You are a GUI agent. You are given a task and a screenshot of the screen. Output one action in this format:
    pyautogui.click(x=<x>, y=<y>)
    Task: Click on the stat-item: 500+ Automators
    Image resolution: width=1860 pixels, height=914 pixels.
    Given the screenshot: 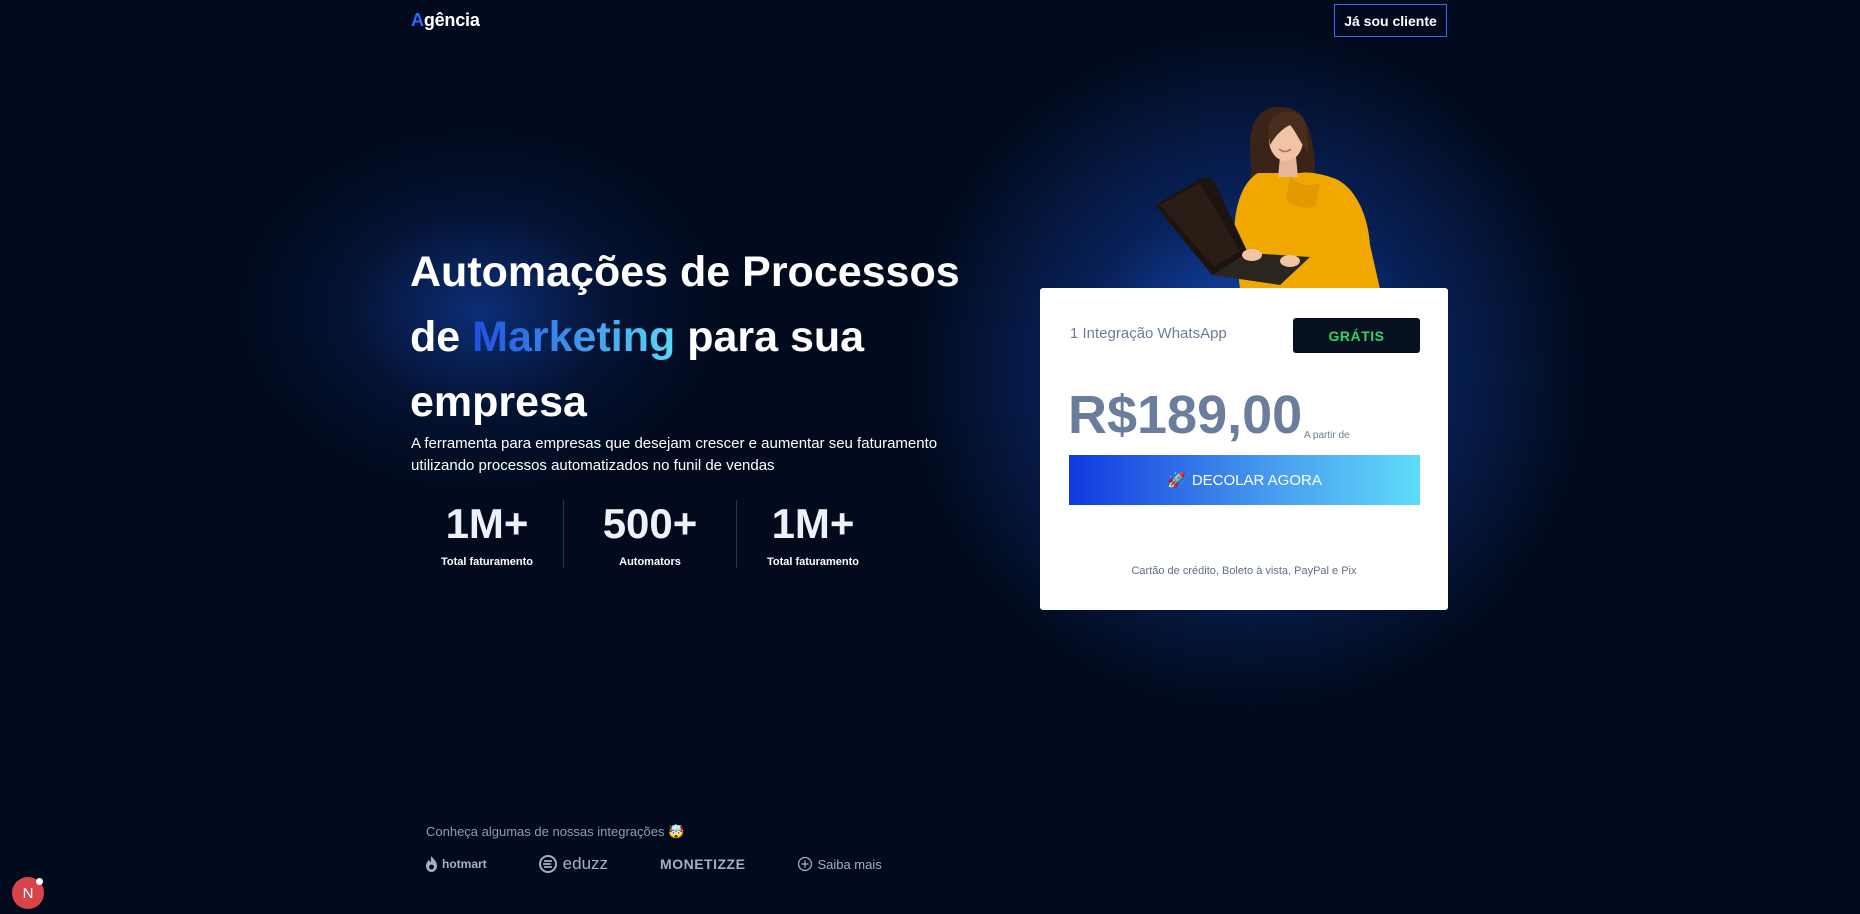 What is the action you would take?
    pyautogui.click(x=649, y=534)
    